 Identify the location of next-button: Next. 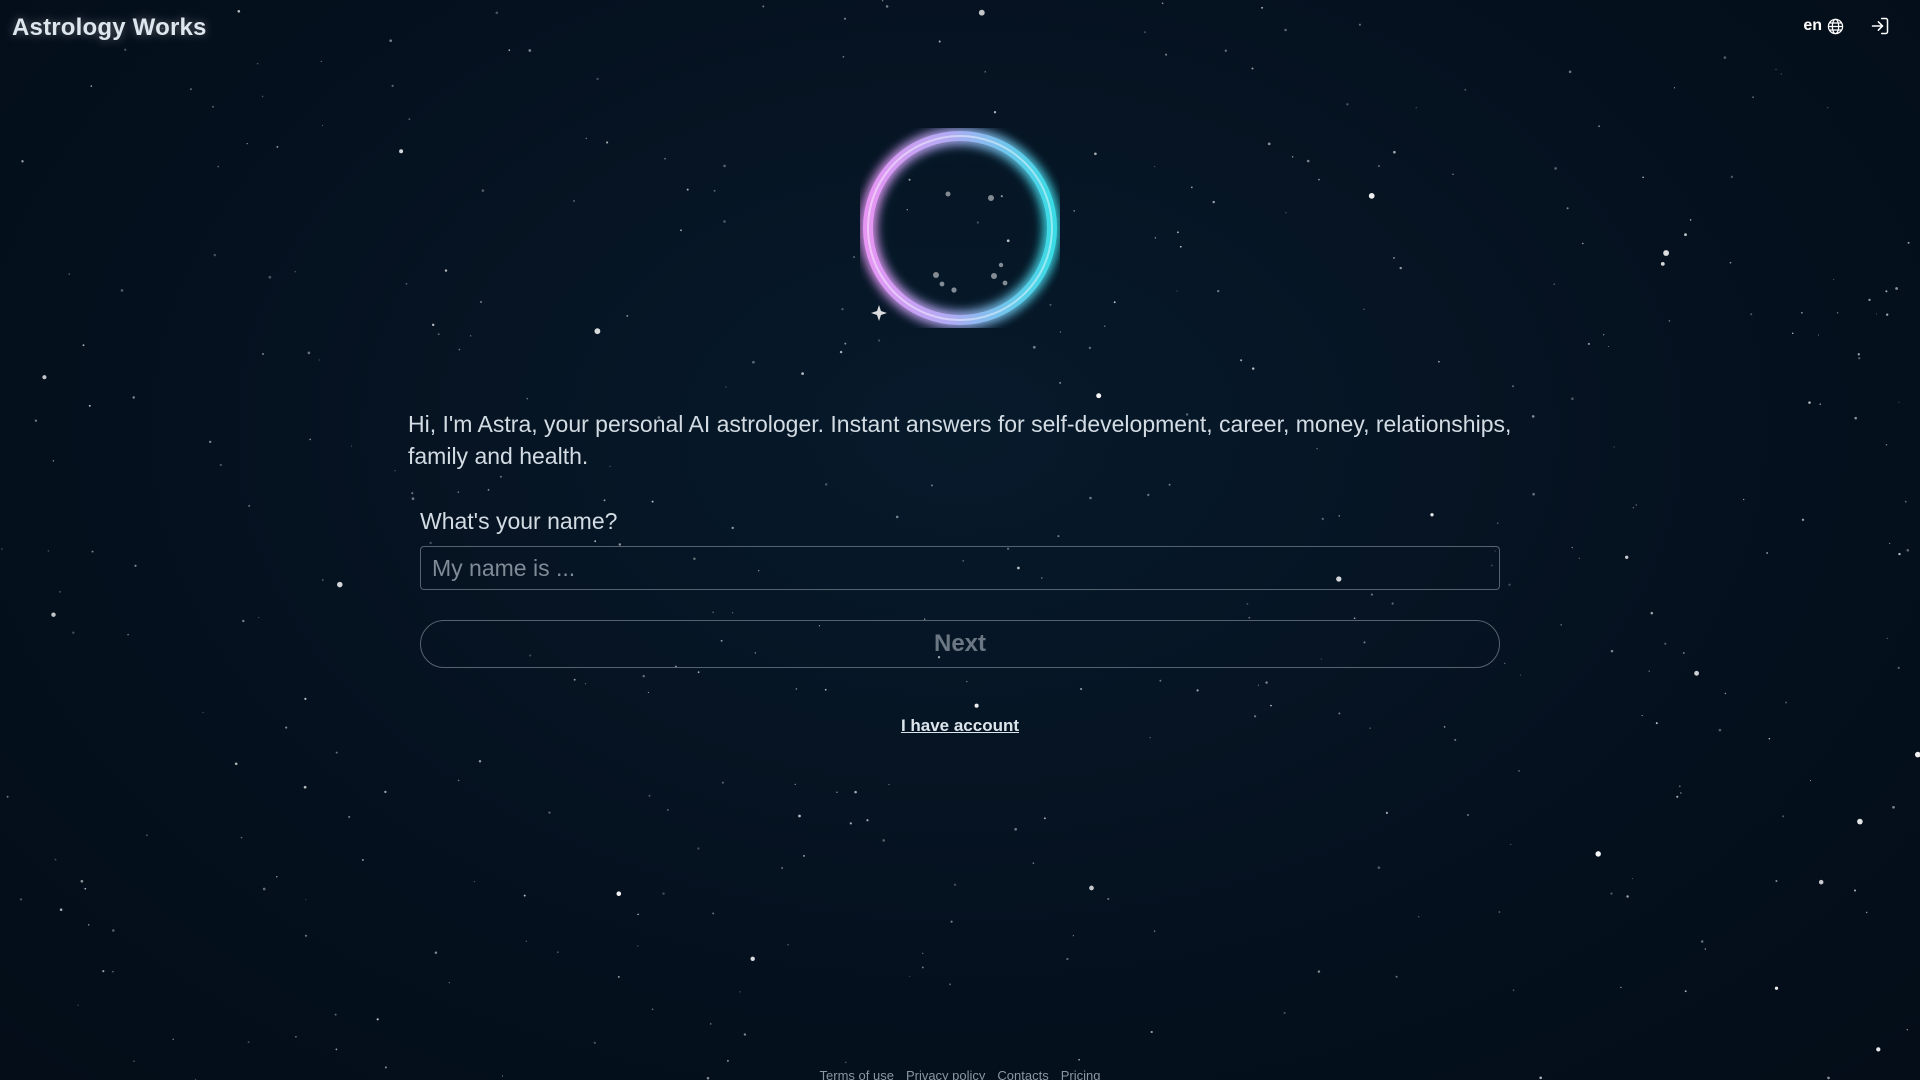
(960, 644).